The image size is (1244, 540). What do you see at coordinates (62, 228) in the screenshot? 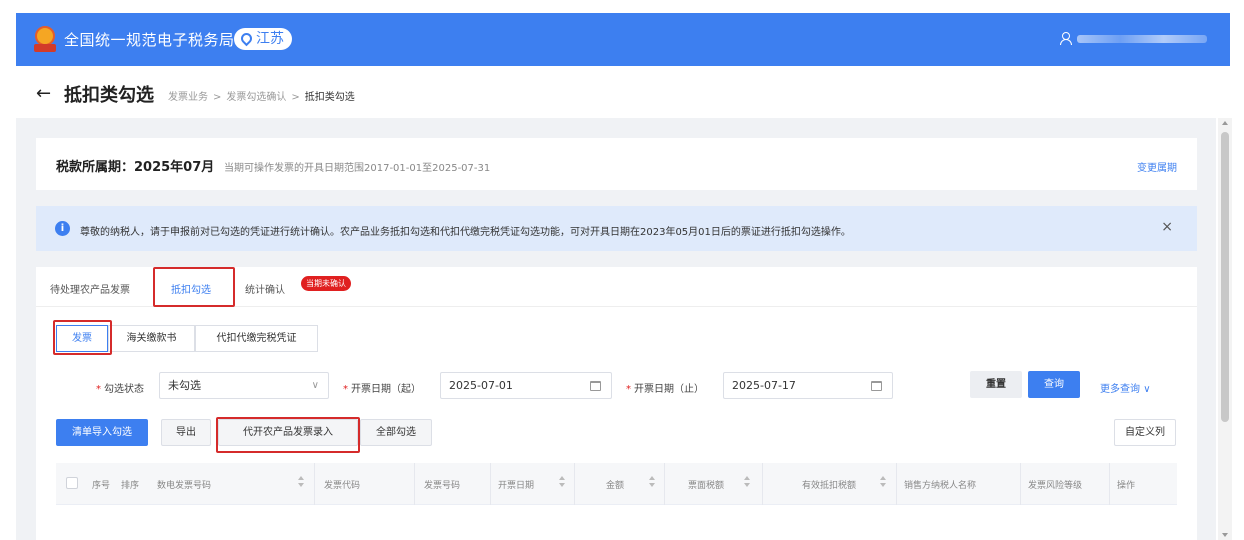
I see `info-icon: i` at bounding box center [62, 228].